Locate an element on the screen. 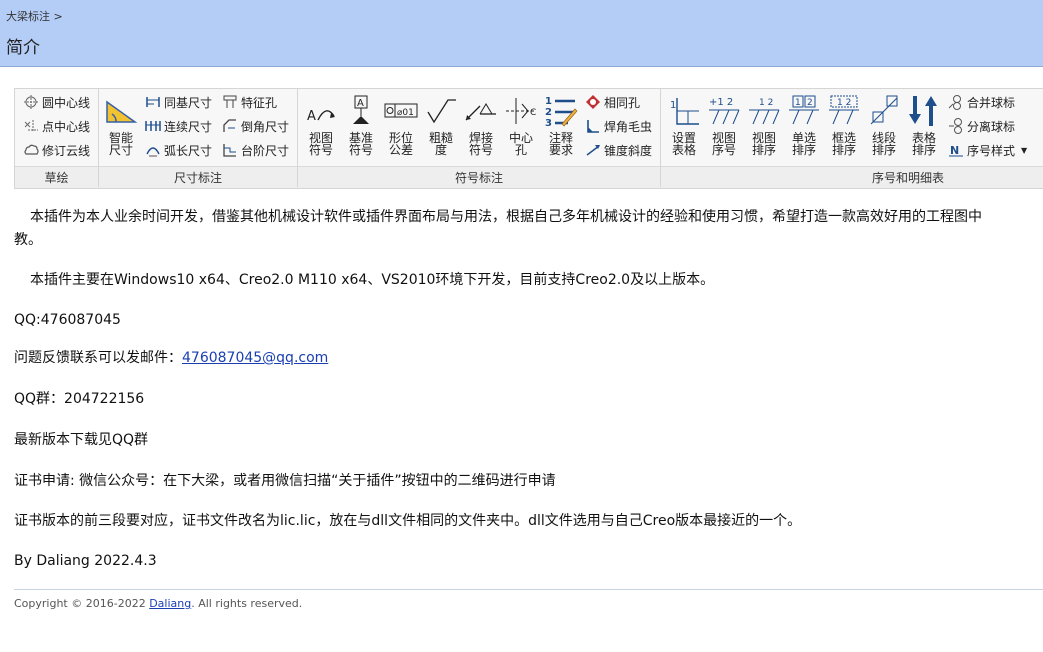 Image resolution: width=1043 pixels, height=652 pixels. taper-slope-label: 锥度斜度 is located at coordinates (628, 150).